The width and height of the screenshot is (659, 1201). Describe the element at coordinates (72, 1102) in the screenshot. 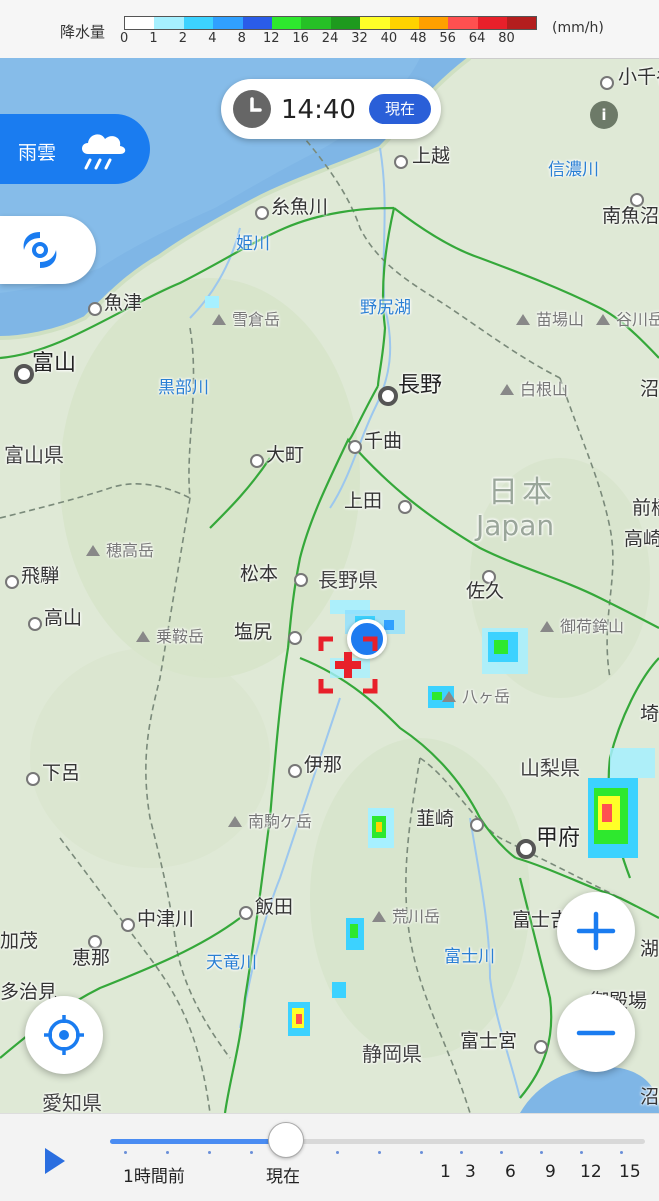

I see `prefecture-label: 愛知県` at that location.